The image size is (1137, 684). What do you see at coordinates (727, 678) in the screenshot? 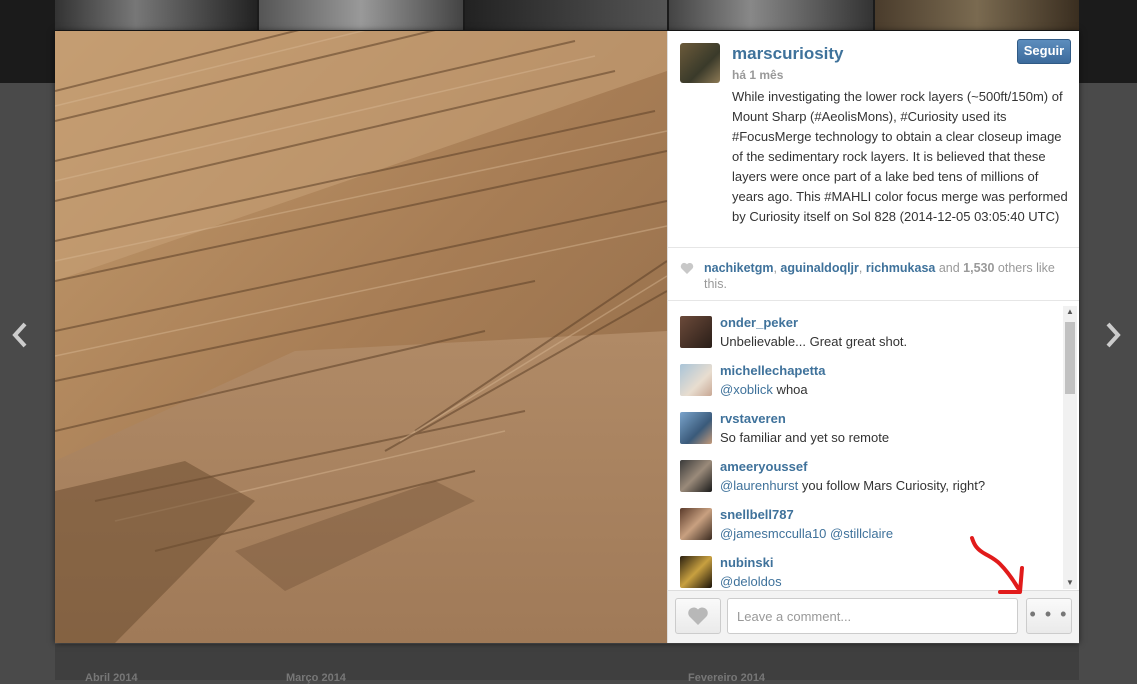
I see `month-label: Fevereiro 2014` at bounding box center [727, 678].